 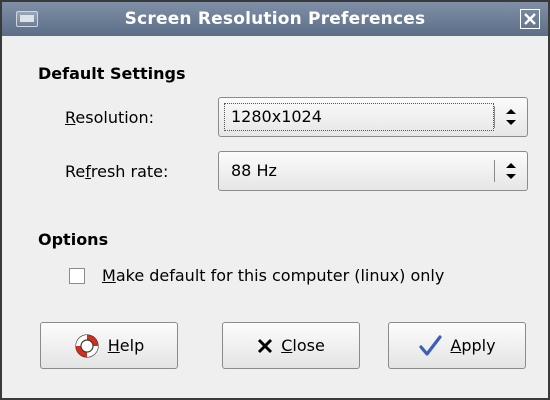 I want to click on title-bar: Screen Resolution Preferences, so click(x=275, y=19).